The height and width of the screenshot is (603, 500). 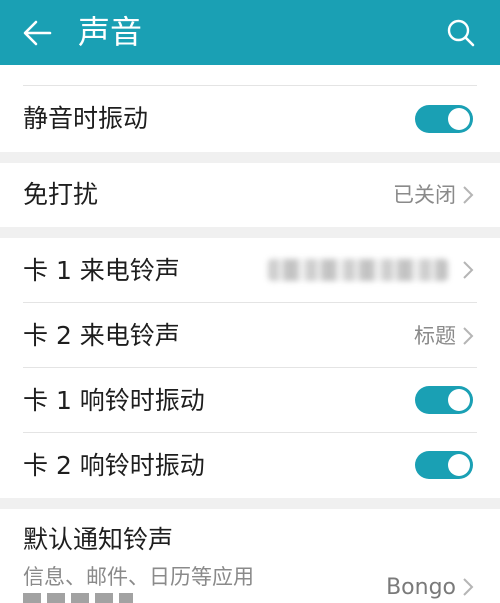 What do you see at coordinates (250, 119) in the screenshot?
I see `silent-vibrate-row: 静音时振动` at bounding box center [250, 119].